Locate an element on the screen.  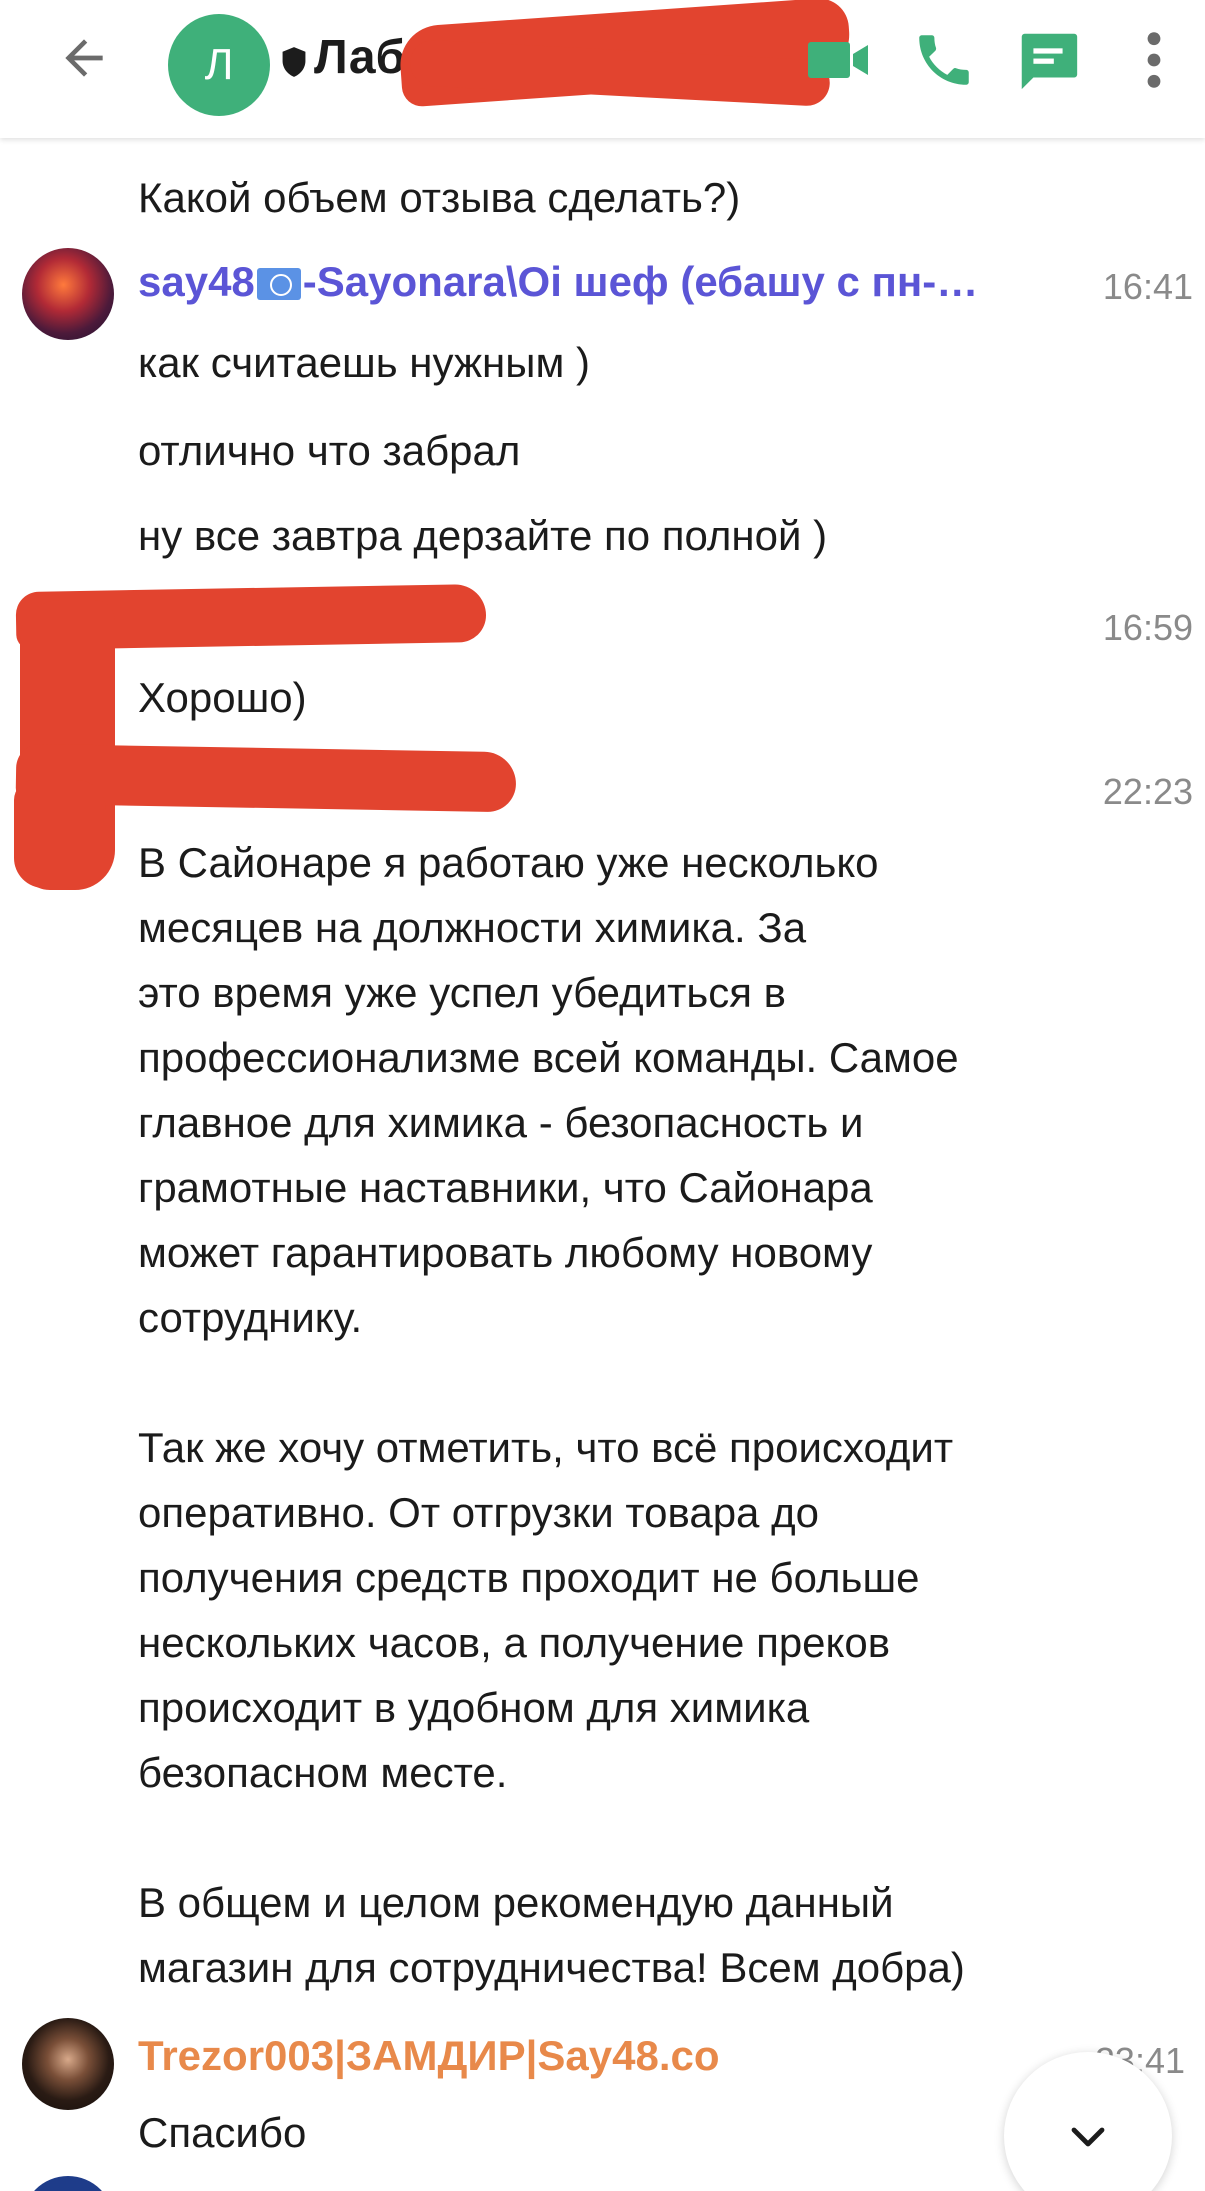
chat-avatar: Л is located at coordinates (219, 65).